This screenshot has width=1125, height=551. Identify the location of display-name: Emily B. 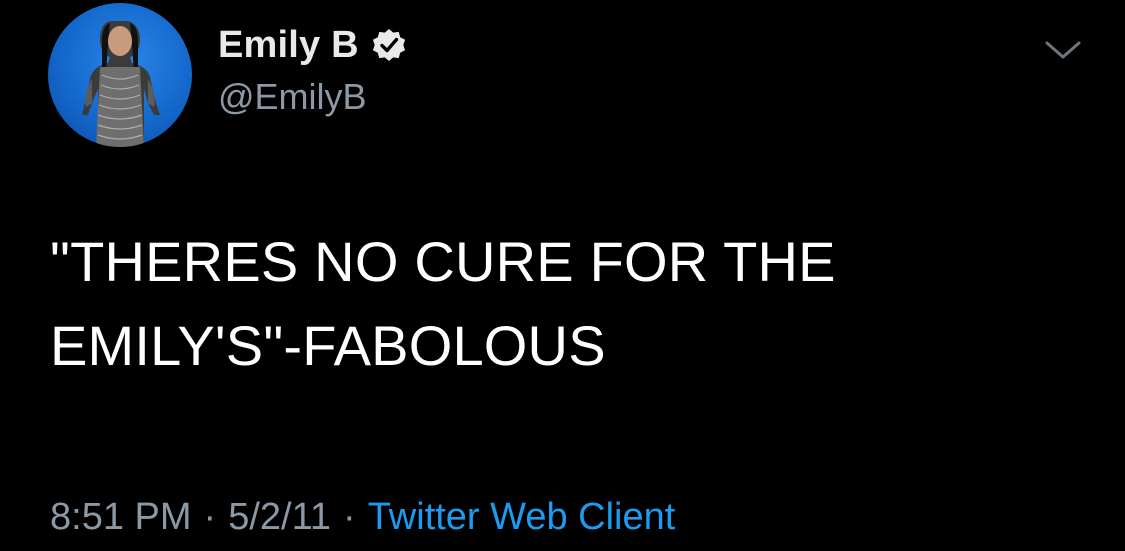
(288, 45).